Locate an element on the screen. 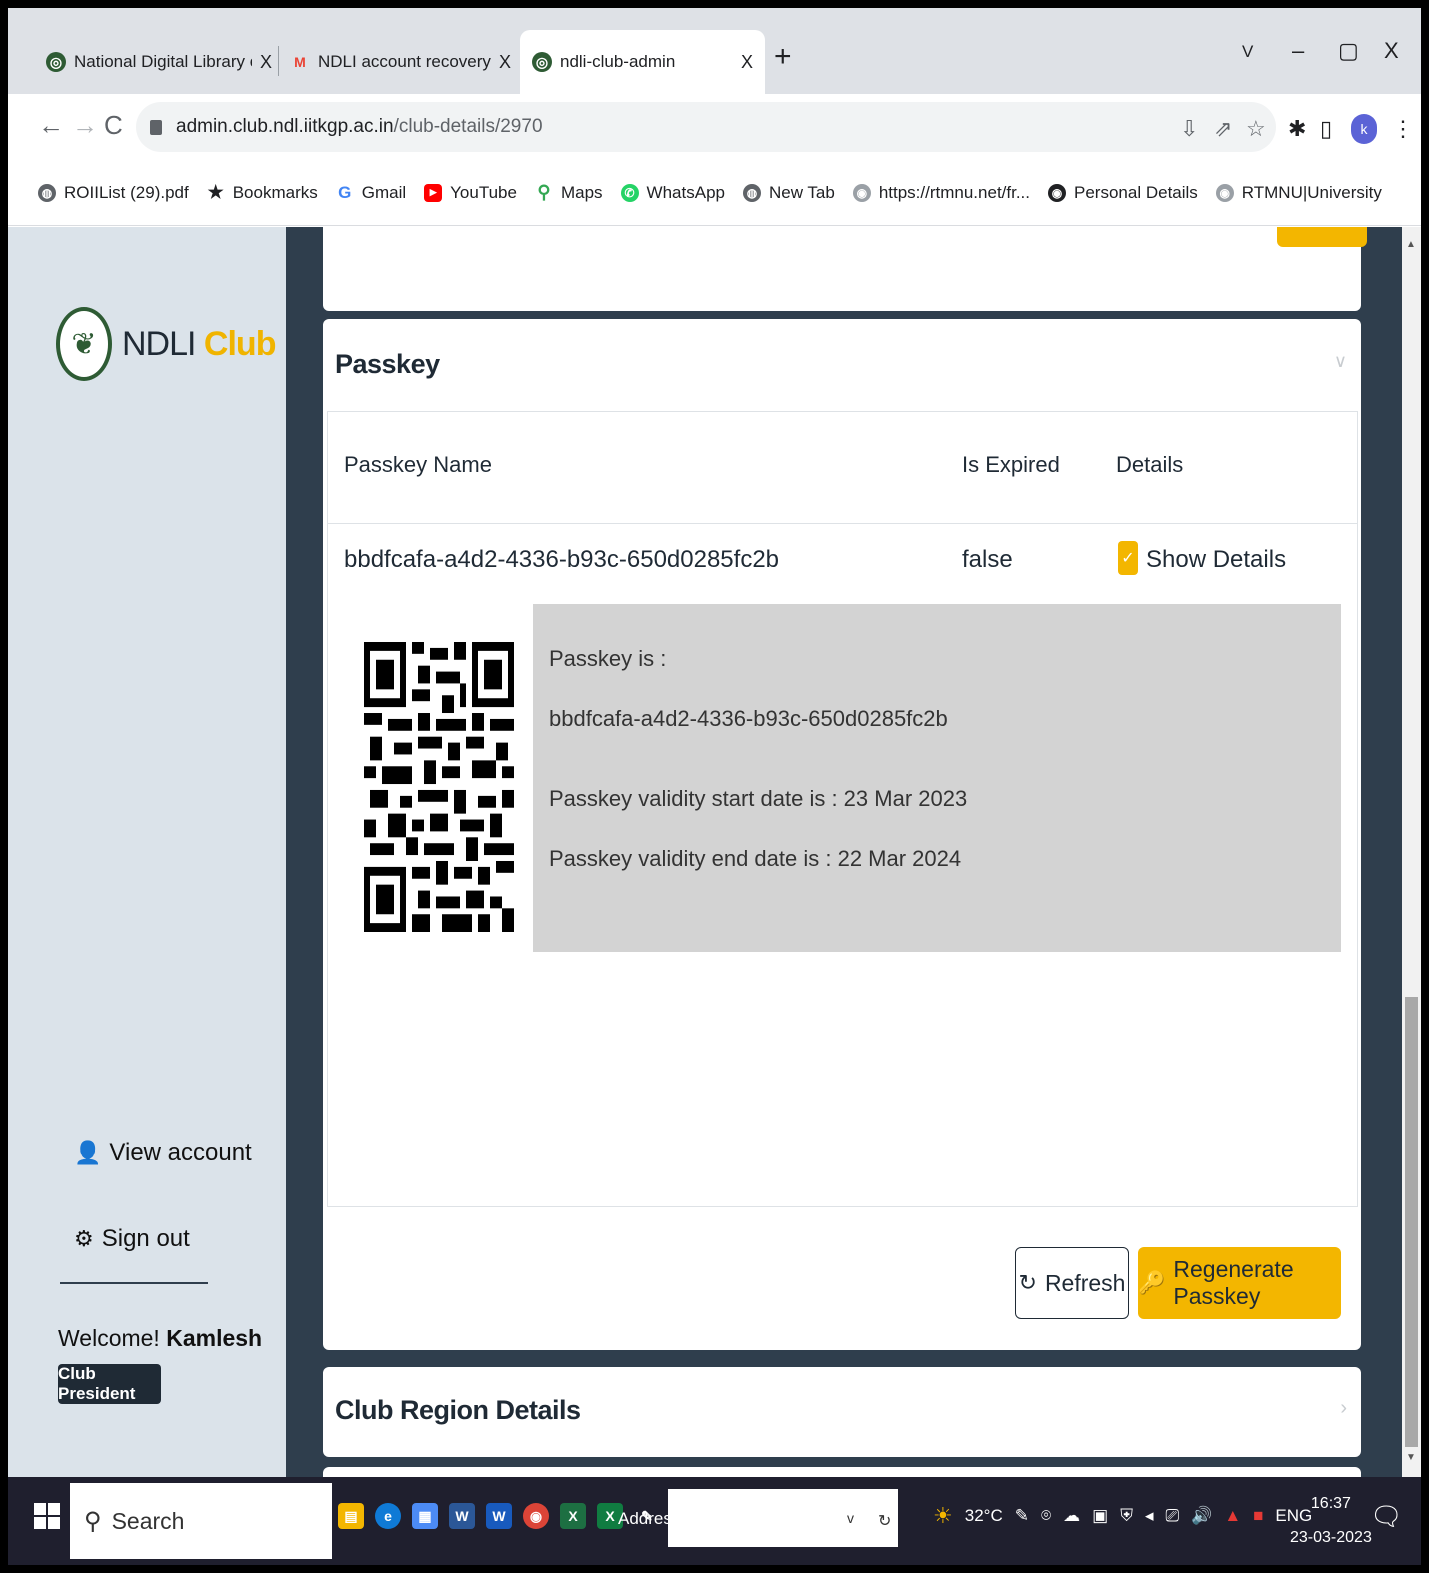 The image size is (1429, 1573). profile-avatar: k is located at coordinates (1364, 129).